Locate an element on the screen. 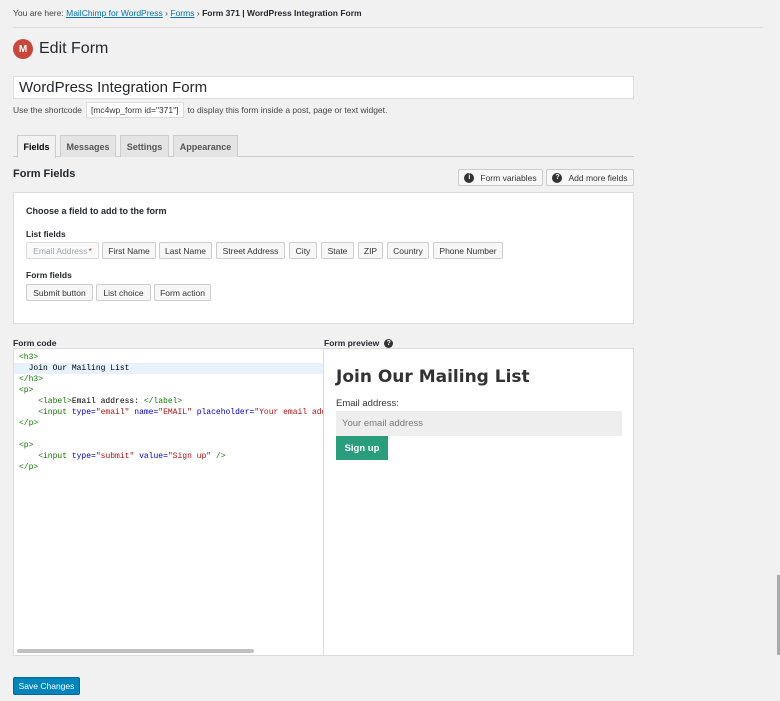  list-fields-label: List fields is located at coordinates (46, 234).